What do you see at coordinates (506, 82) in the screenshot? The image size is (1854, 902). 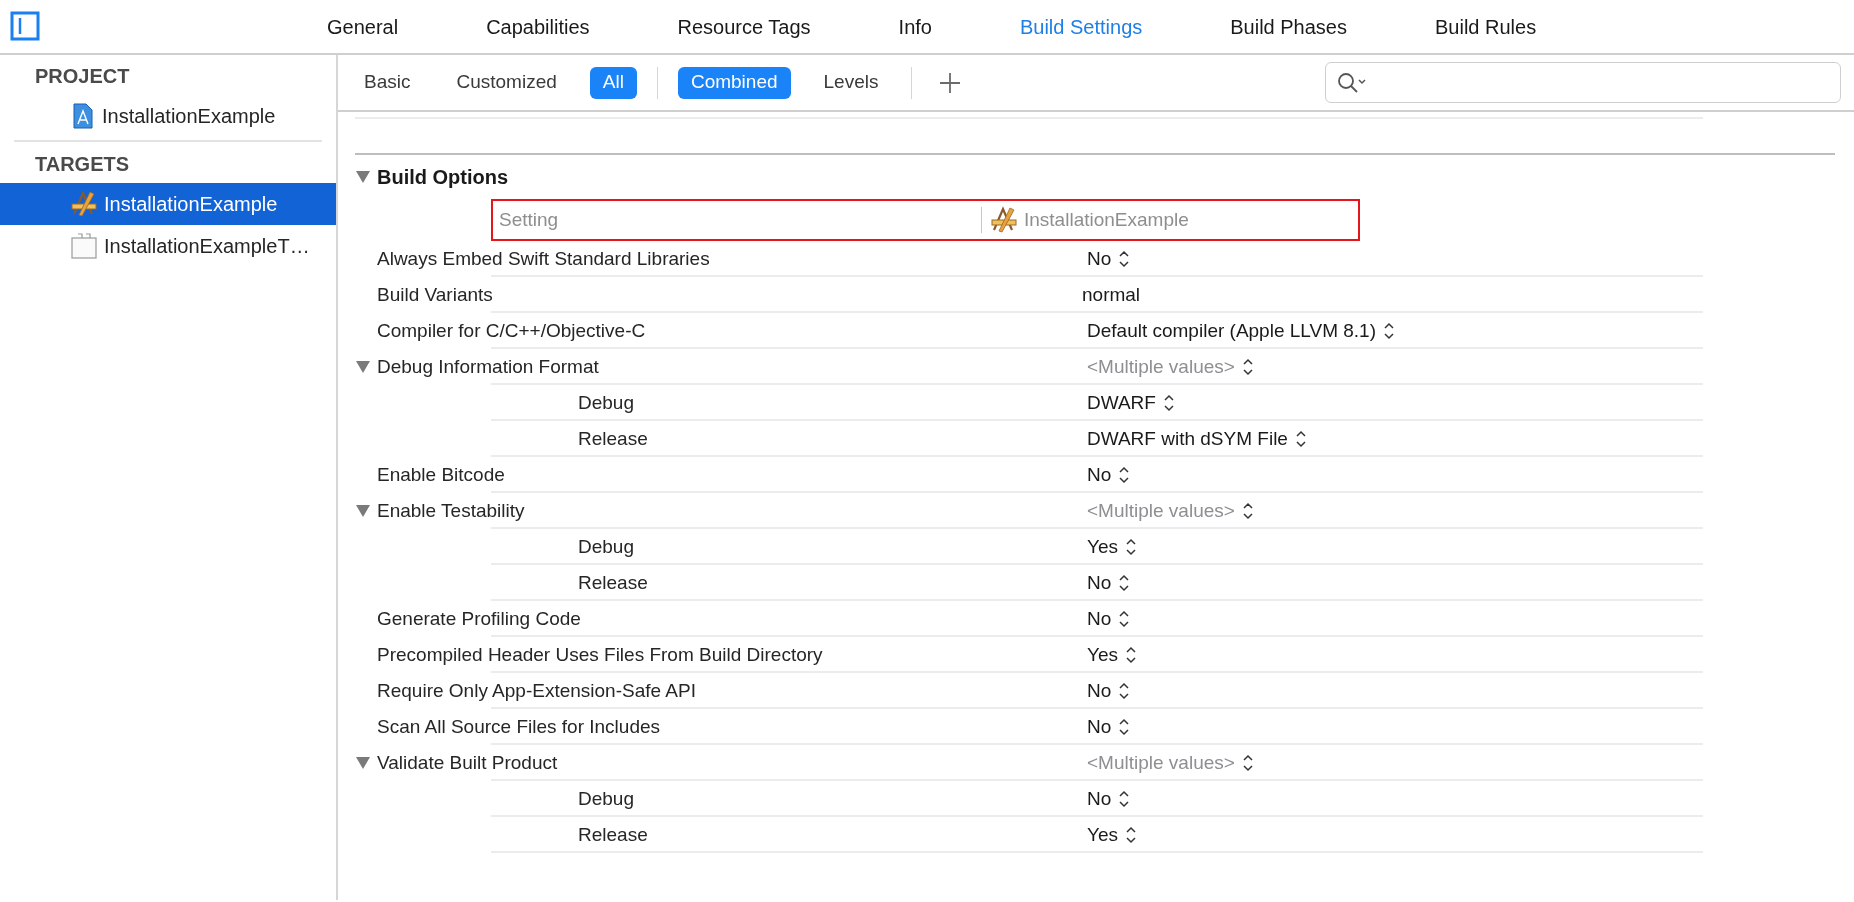 I see `filter-button: Customized` at bounding box center [506, 82].